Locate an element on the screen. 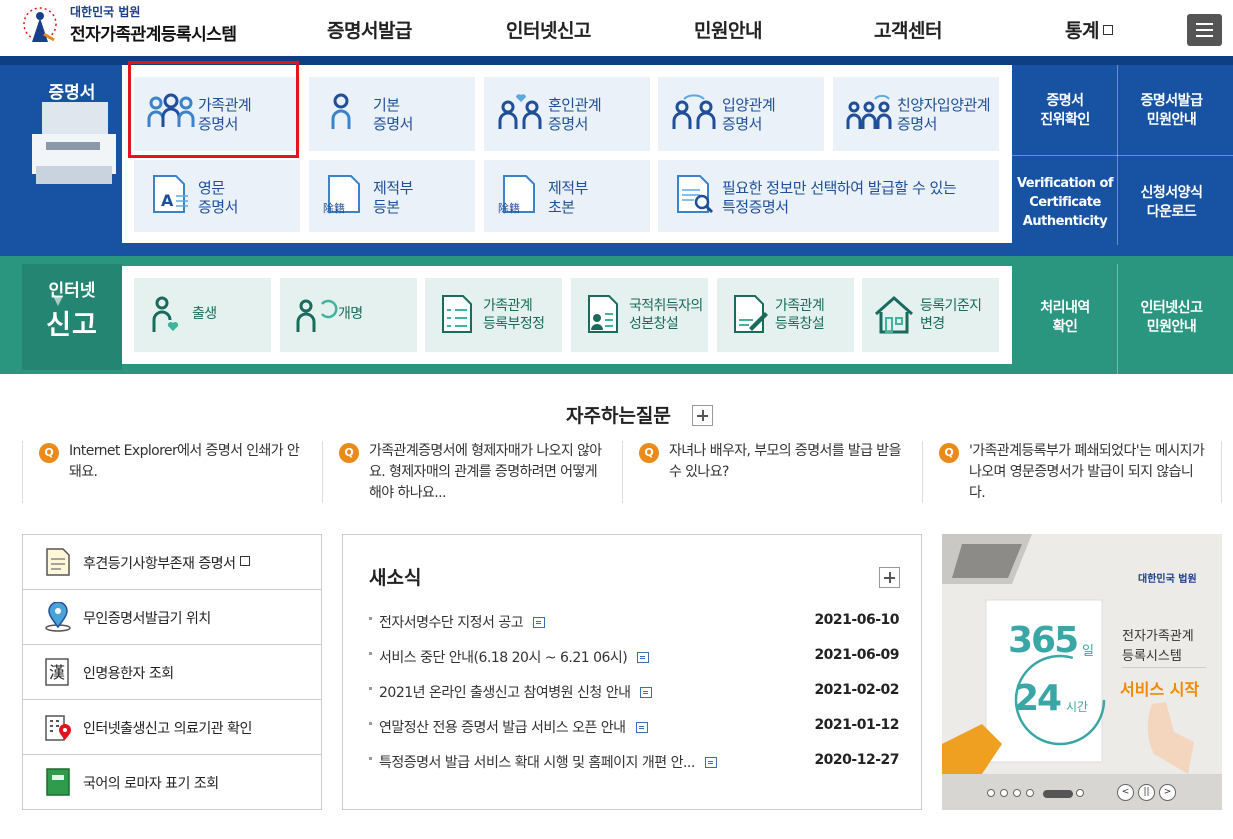 This screenshot has width=1233, height=839. link-verification-english: Verification of Certificate Authenticity is located at coordinates (1065, 202).